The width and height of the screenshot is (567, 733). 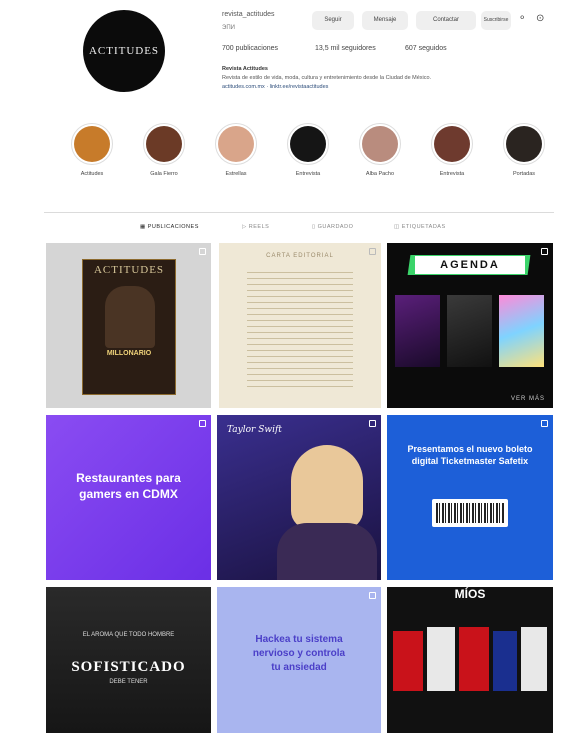 I want to click on sign-text: MÍOS, so click(x=470, y=594).